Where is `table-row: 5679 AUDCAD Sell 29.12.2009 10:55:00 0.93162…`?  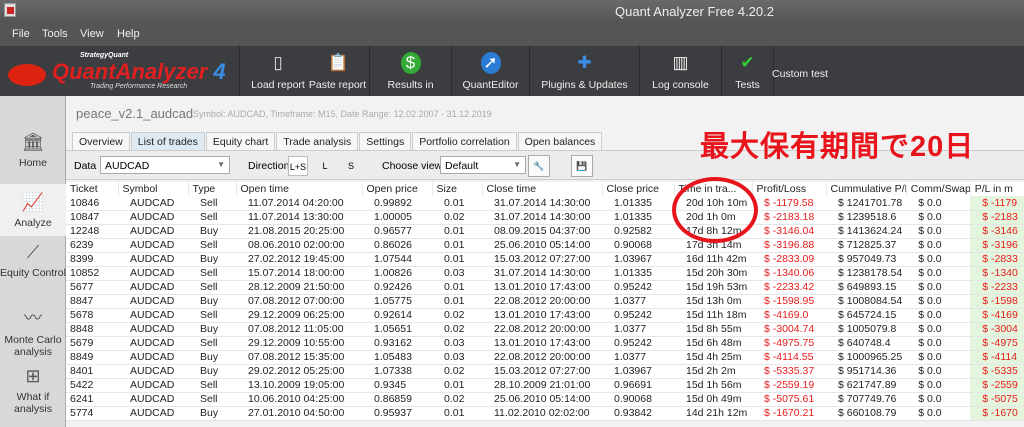 table-row: 5679 AUDCAD Sell 29.12.2009 10:55:00 0.93162… is located at coordinates (545, 343).